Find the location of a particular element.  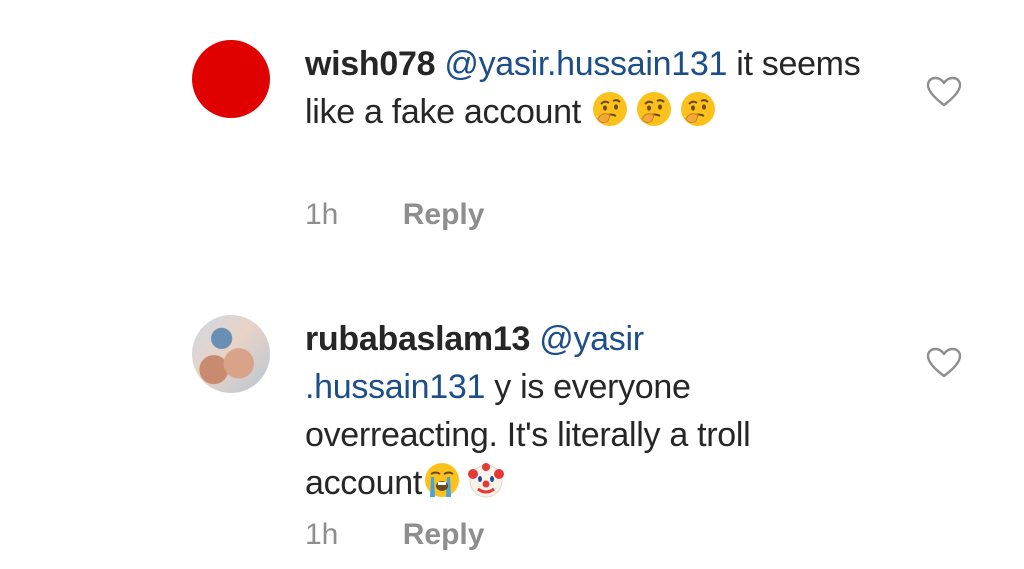

comment-username: wish078 is located at coordinates (370, 64).